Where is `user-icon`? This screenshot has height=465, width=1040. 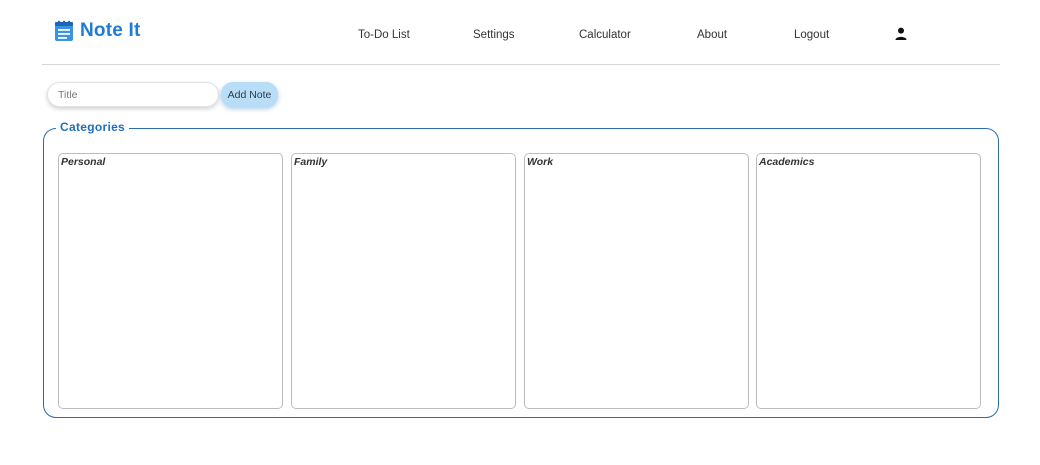 user-icon is located at coordinates (901, 34).